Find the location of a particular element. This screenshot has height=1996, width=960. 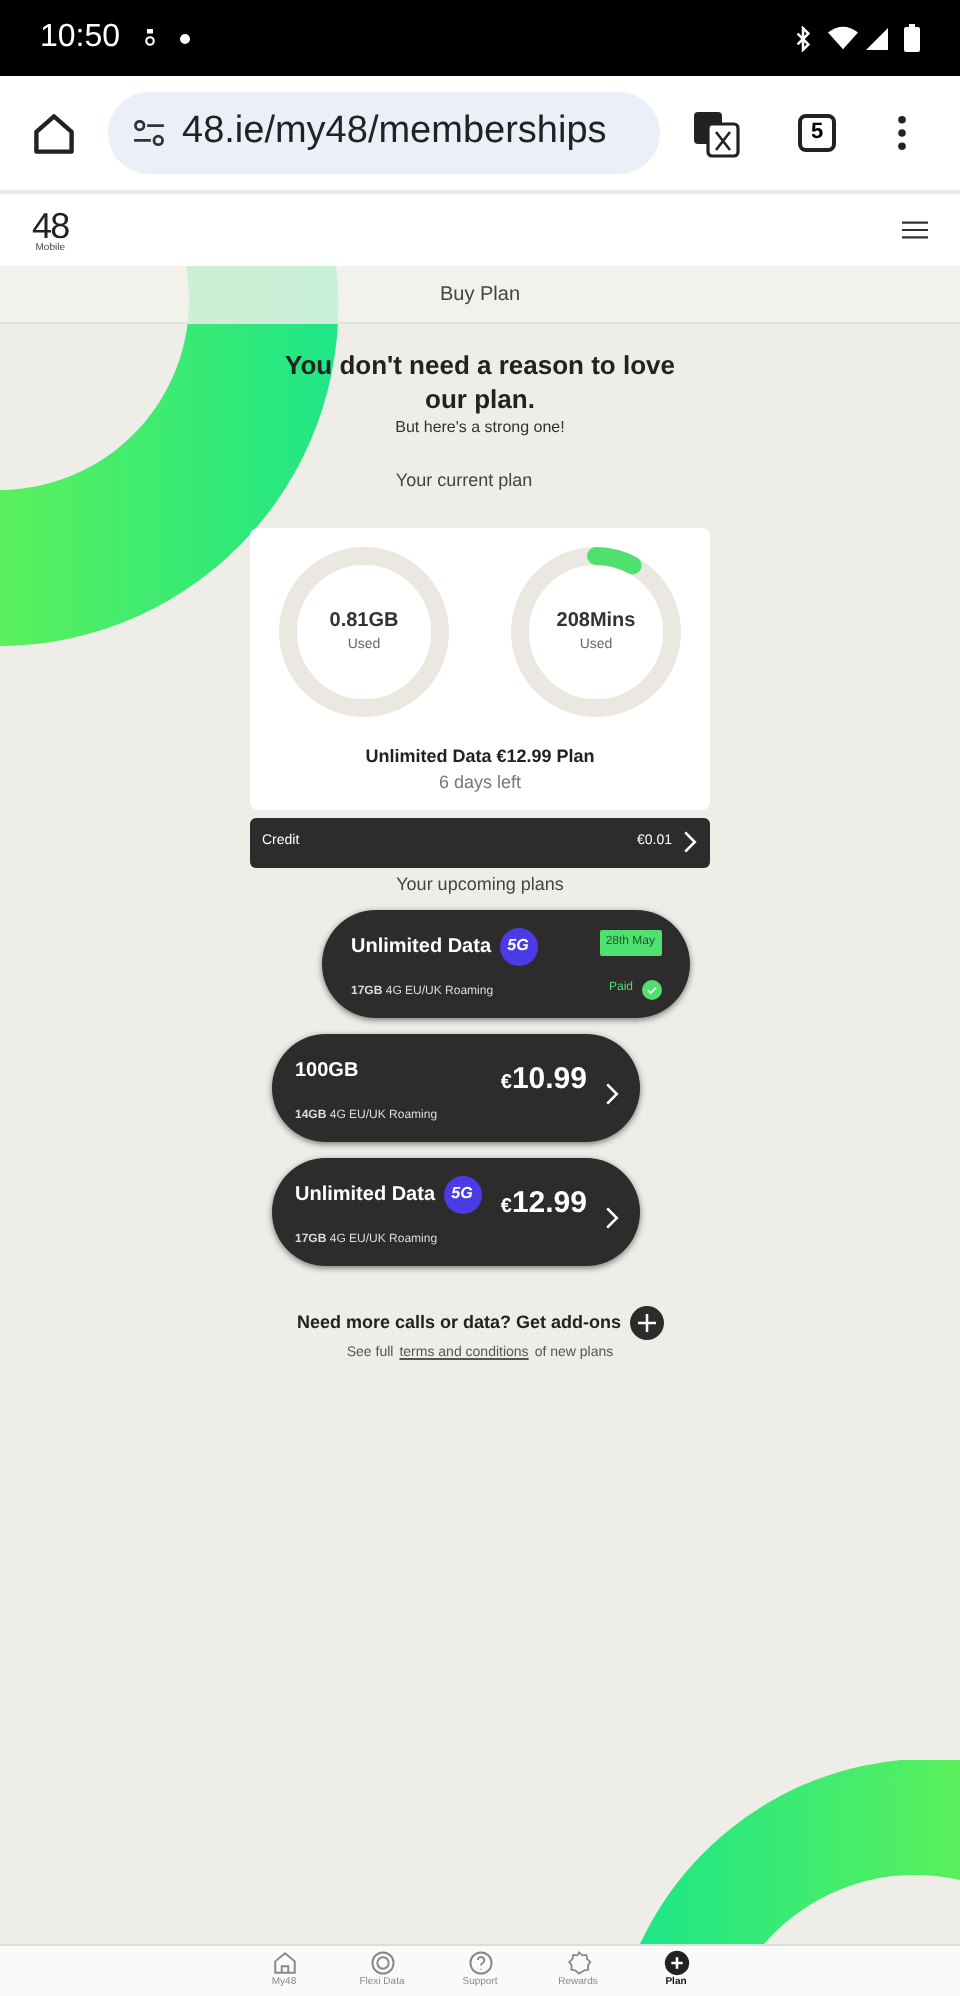

site-settings-icon is located at coordinates (149, 133).